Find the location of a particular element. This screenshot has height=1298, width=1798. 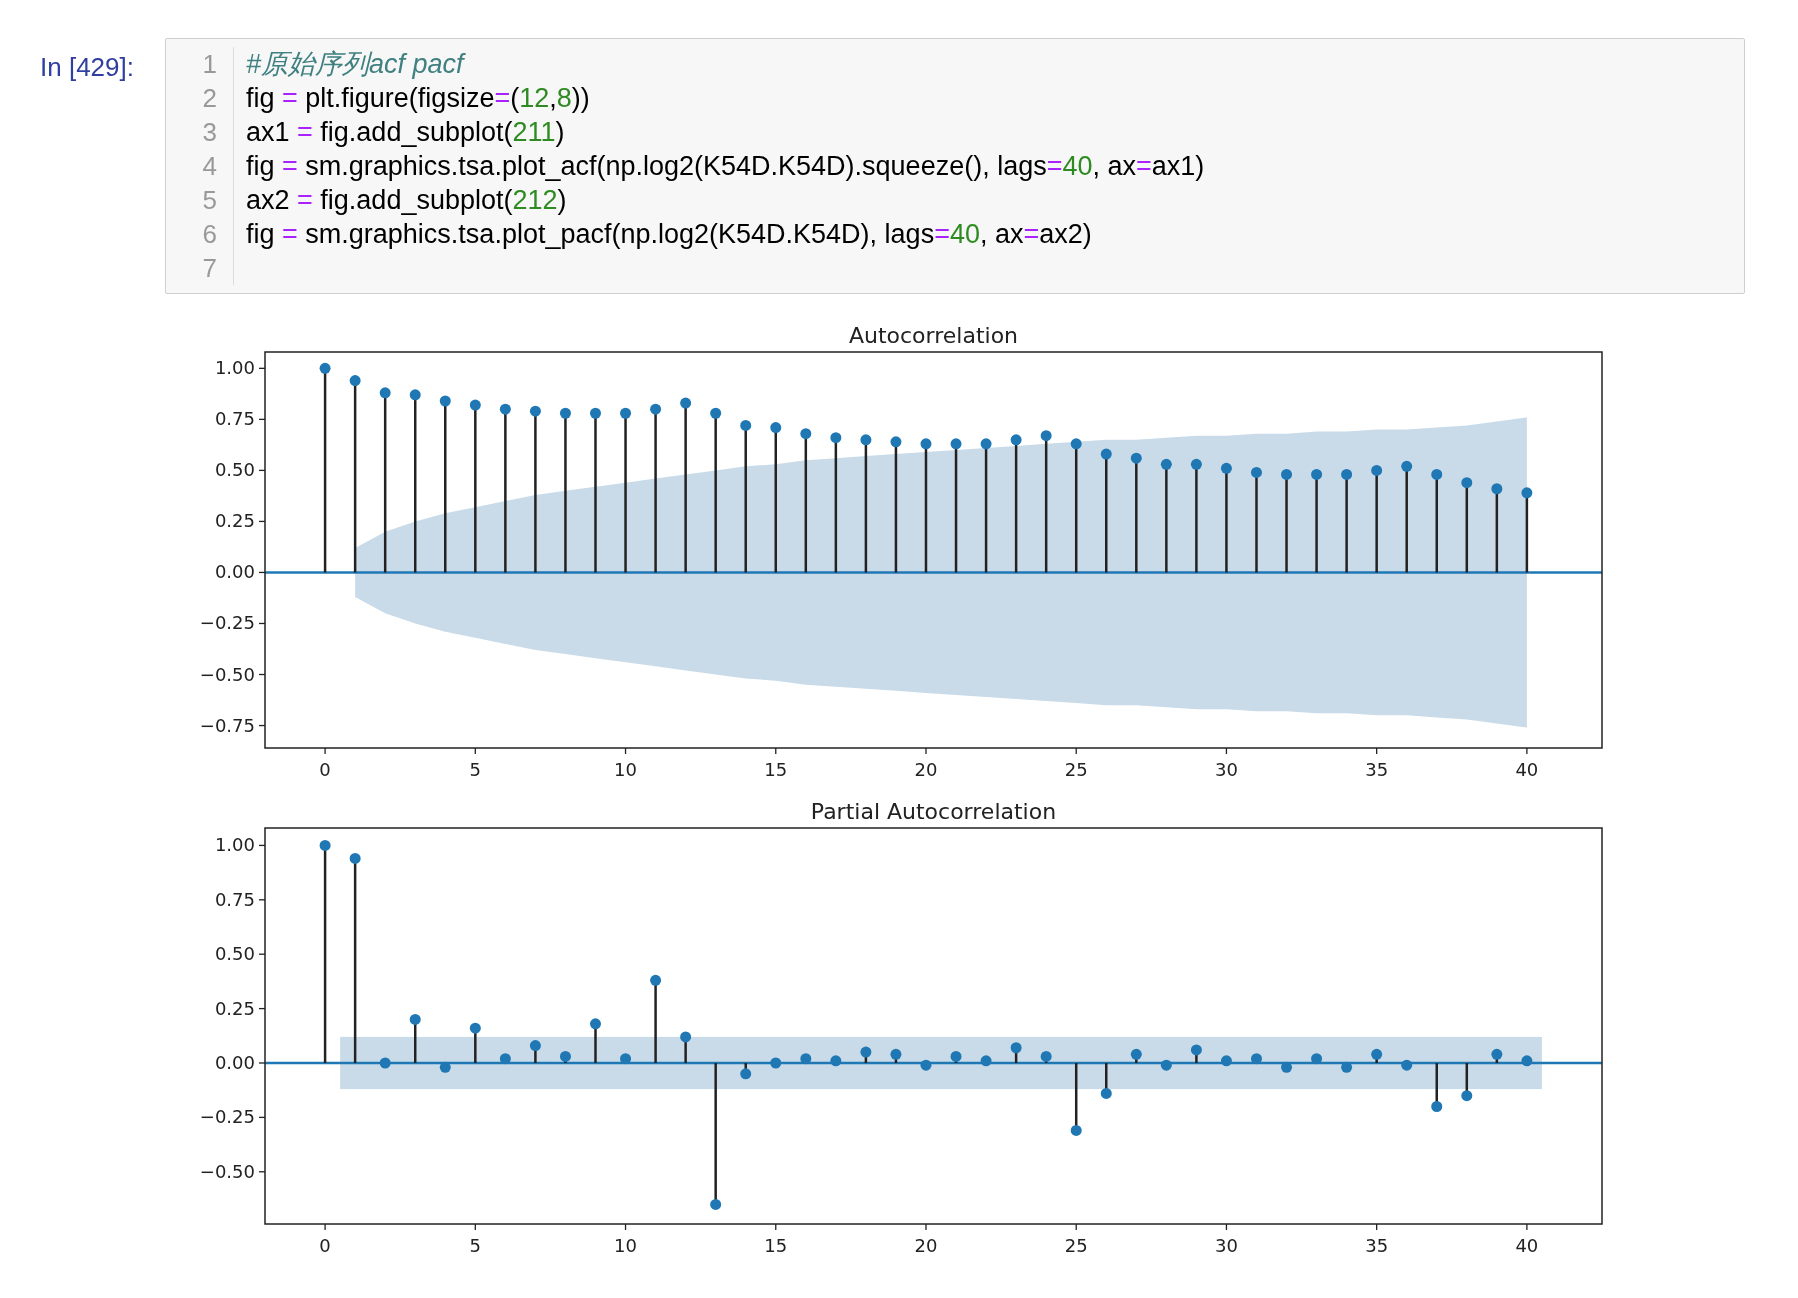

line-number: 3 is located at coordinates (209, 132).